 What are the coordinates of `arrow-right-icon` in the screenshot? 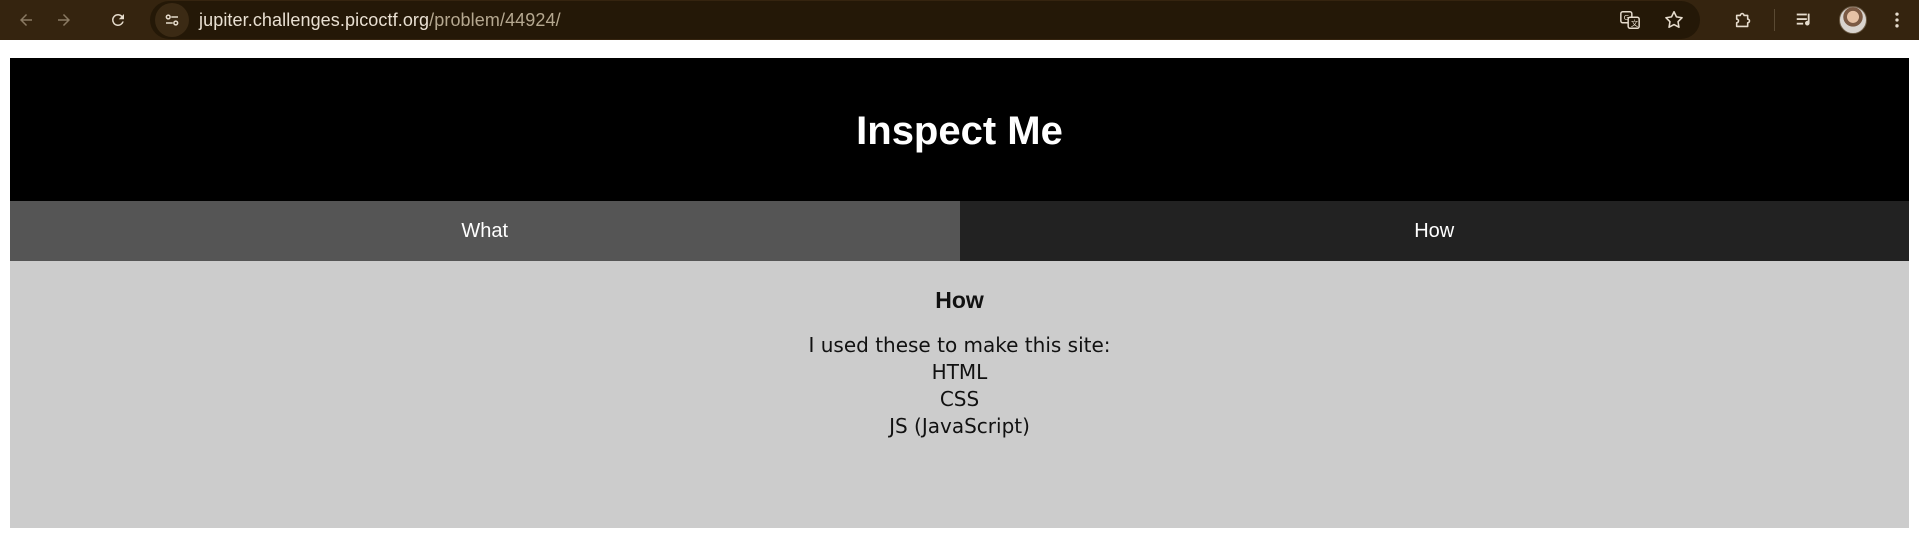 It's located at (64, 20).